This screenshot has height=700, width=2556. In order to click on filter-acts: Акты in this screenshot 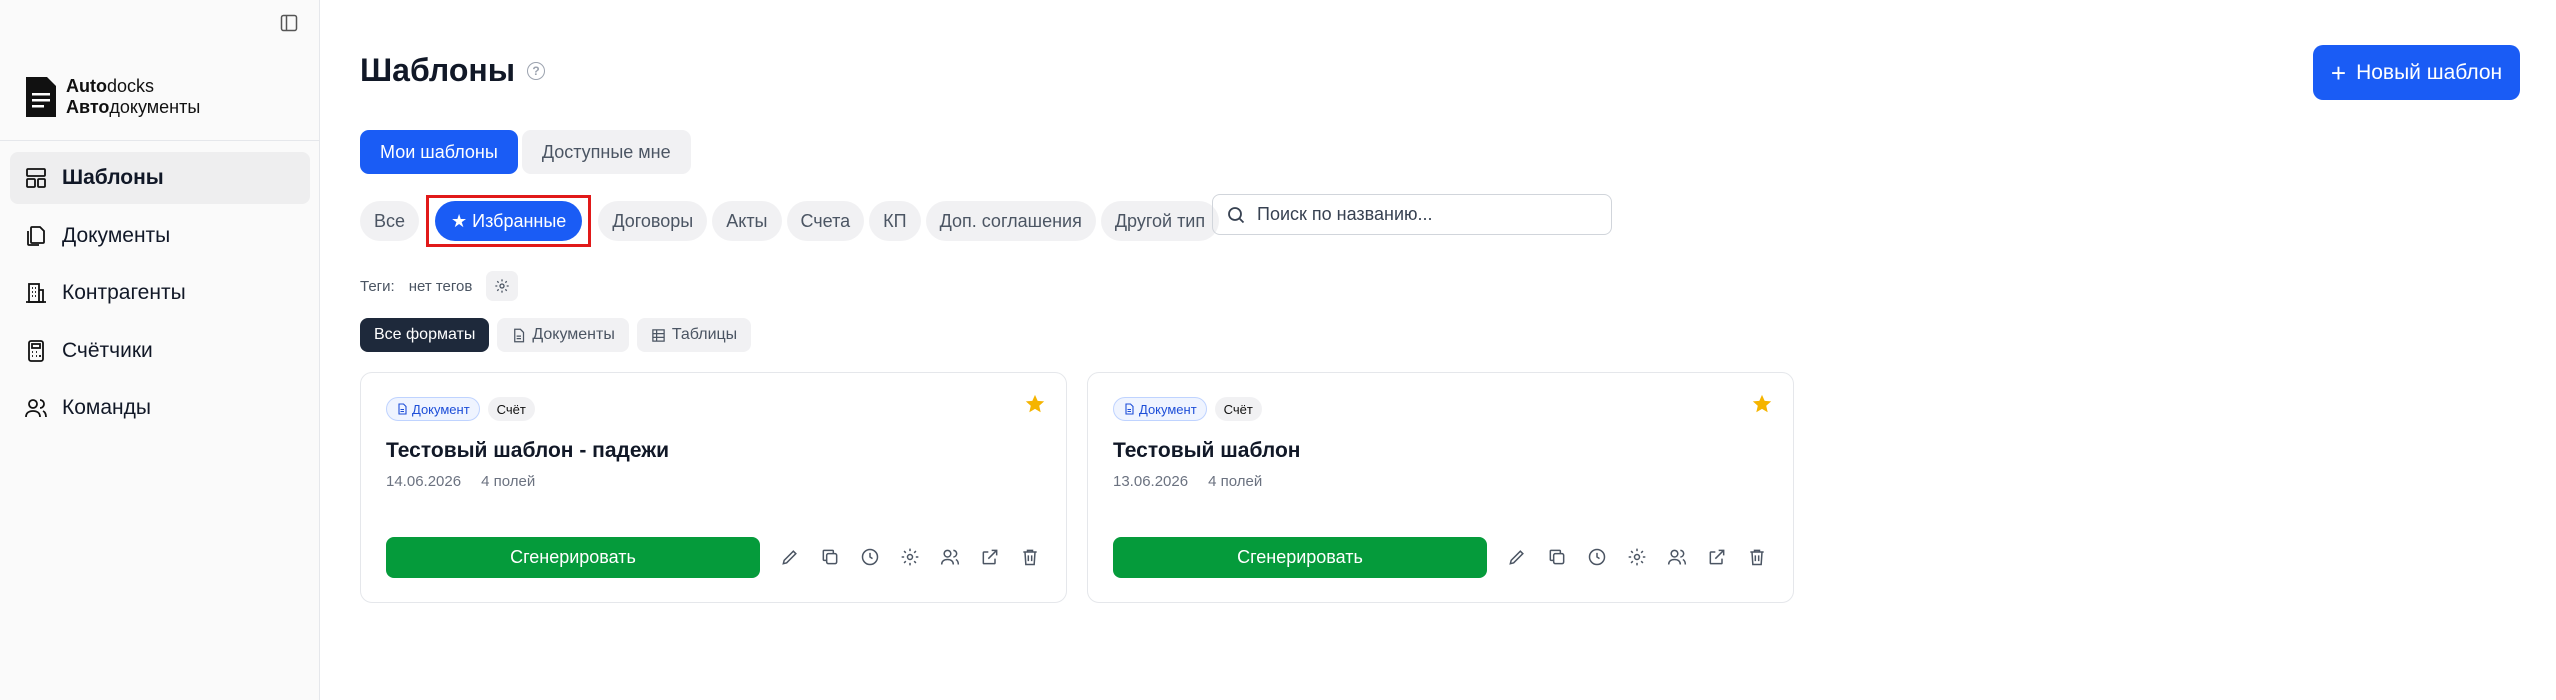, I will do `click(747, 221)`.